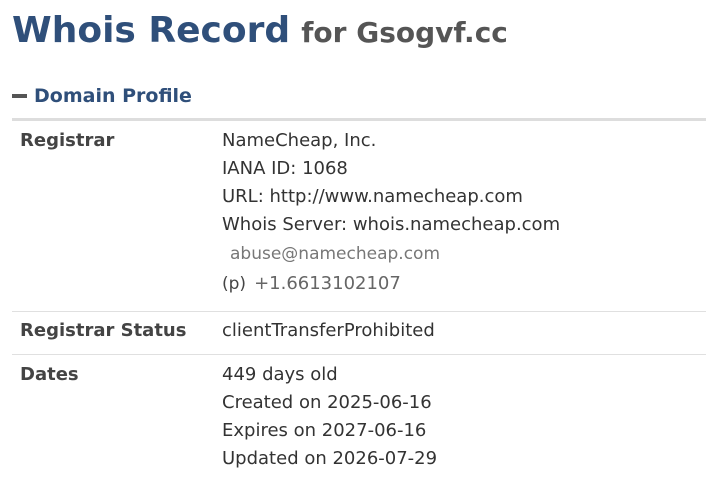 The image size is (706, 478). What do you see at coordinates (113, 96) in the screenshot?
I see `domain-profile-title: Domain Profile` at bounding box center [113, 96].